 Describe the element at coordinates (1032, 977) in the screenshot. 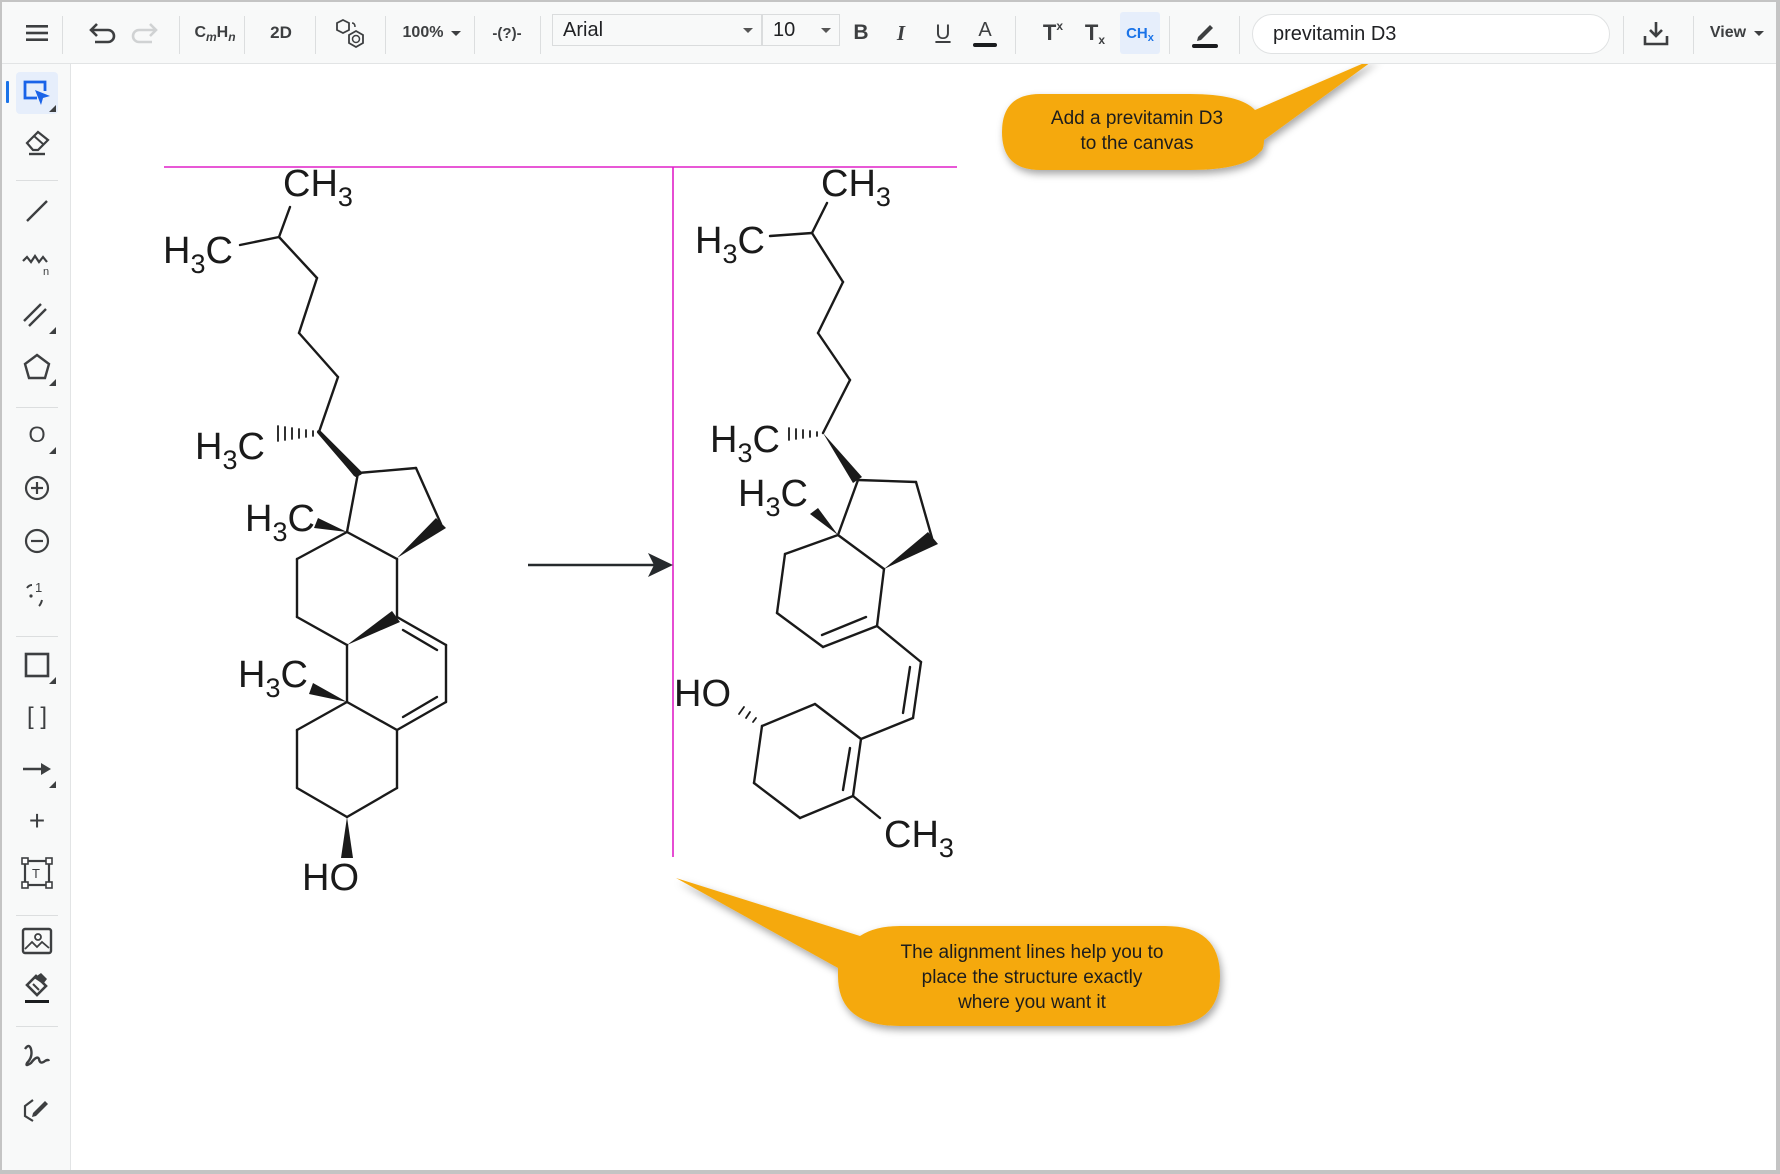

I see `callout-bottom-line2: place the structure exactly` at that location.